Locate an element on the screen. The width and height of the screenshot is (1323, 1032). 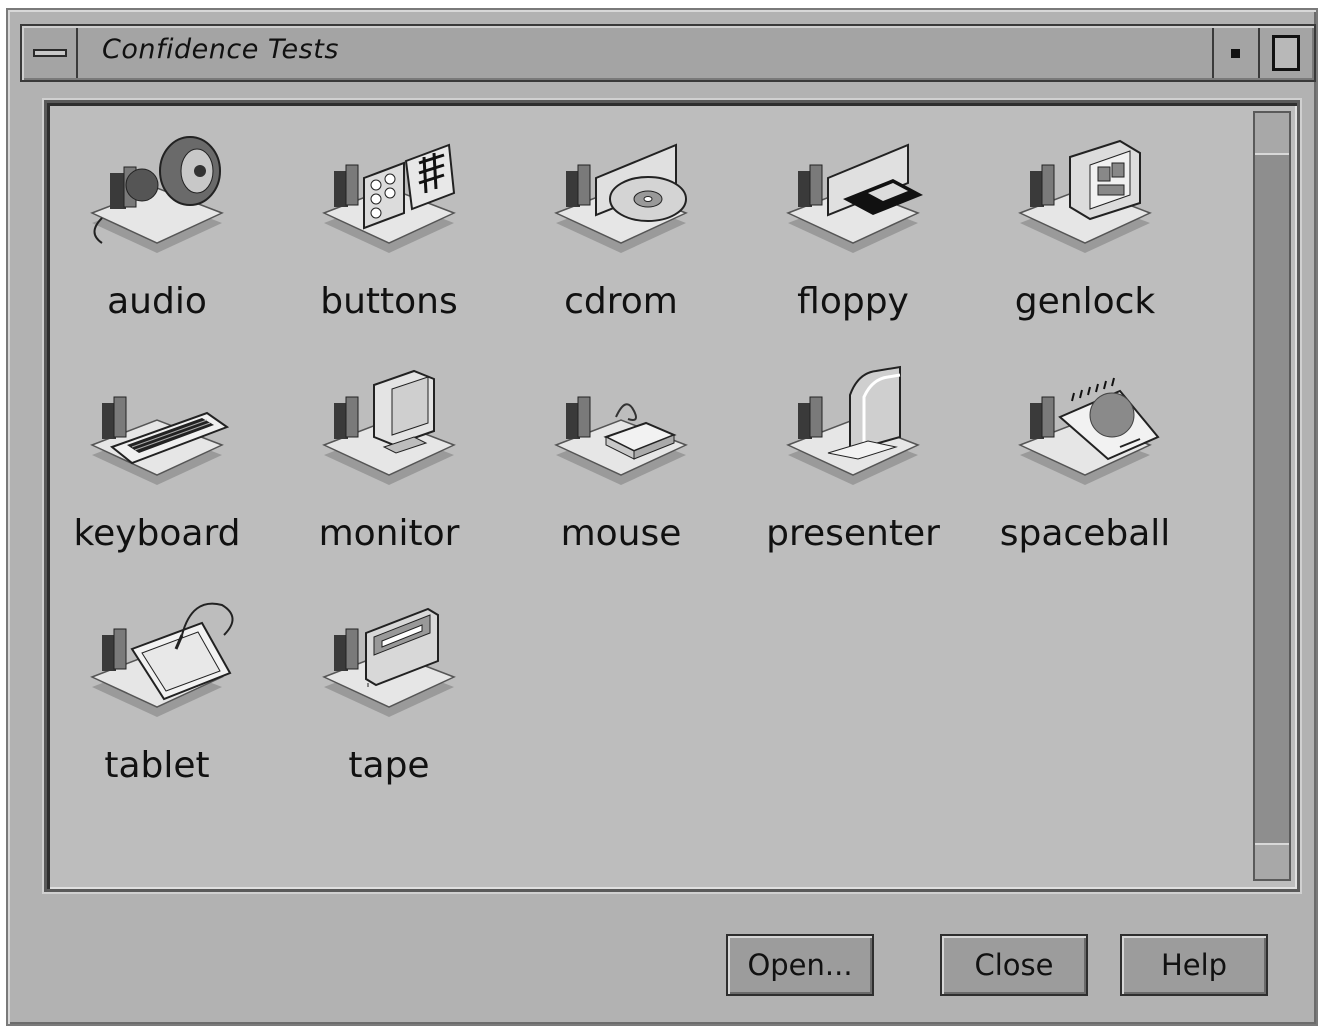
scrollbar-top-arrow is located at coordinates (1272, 134).